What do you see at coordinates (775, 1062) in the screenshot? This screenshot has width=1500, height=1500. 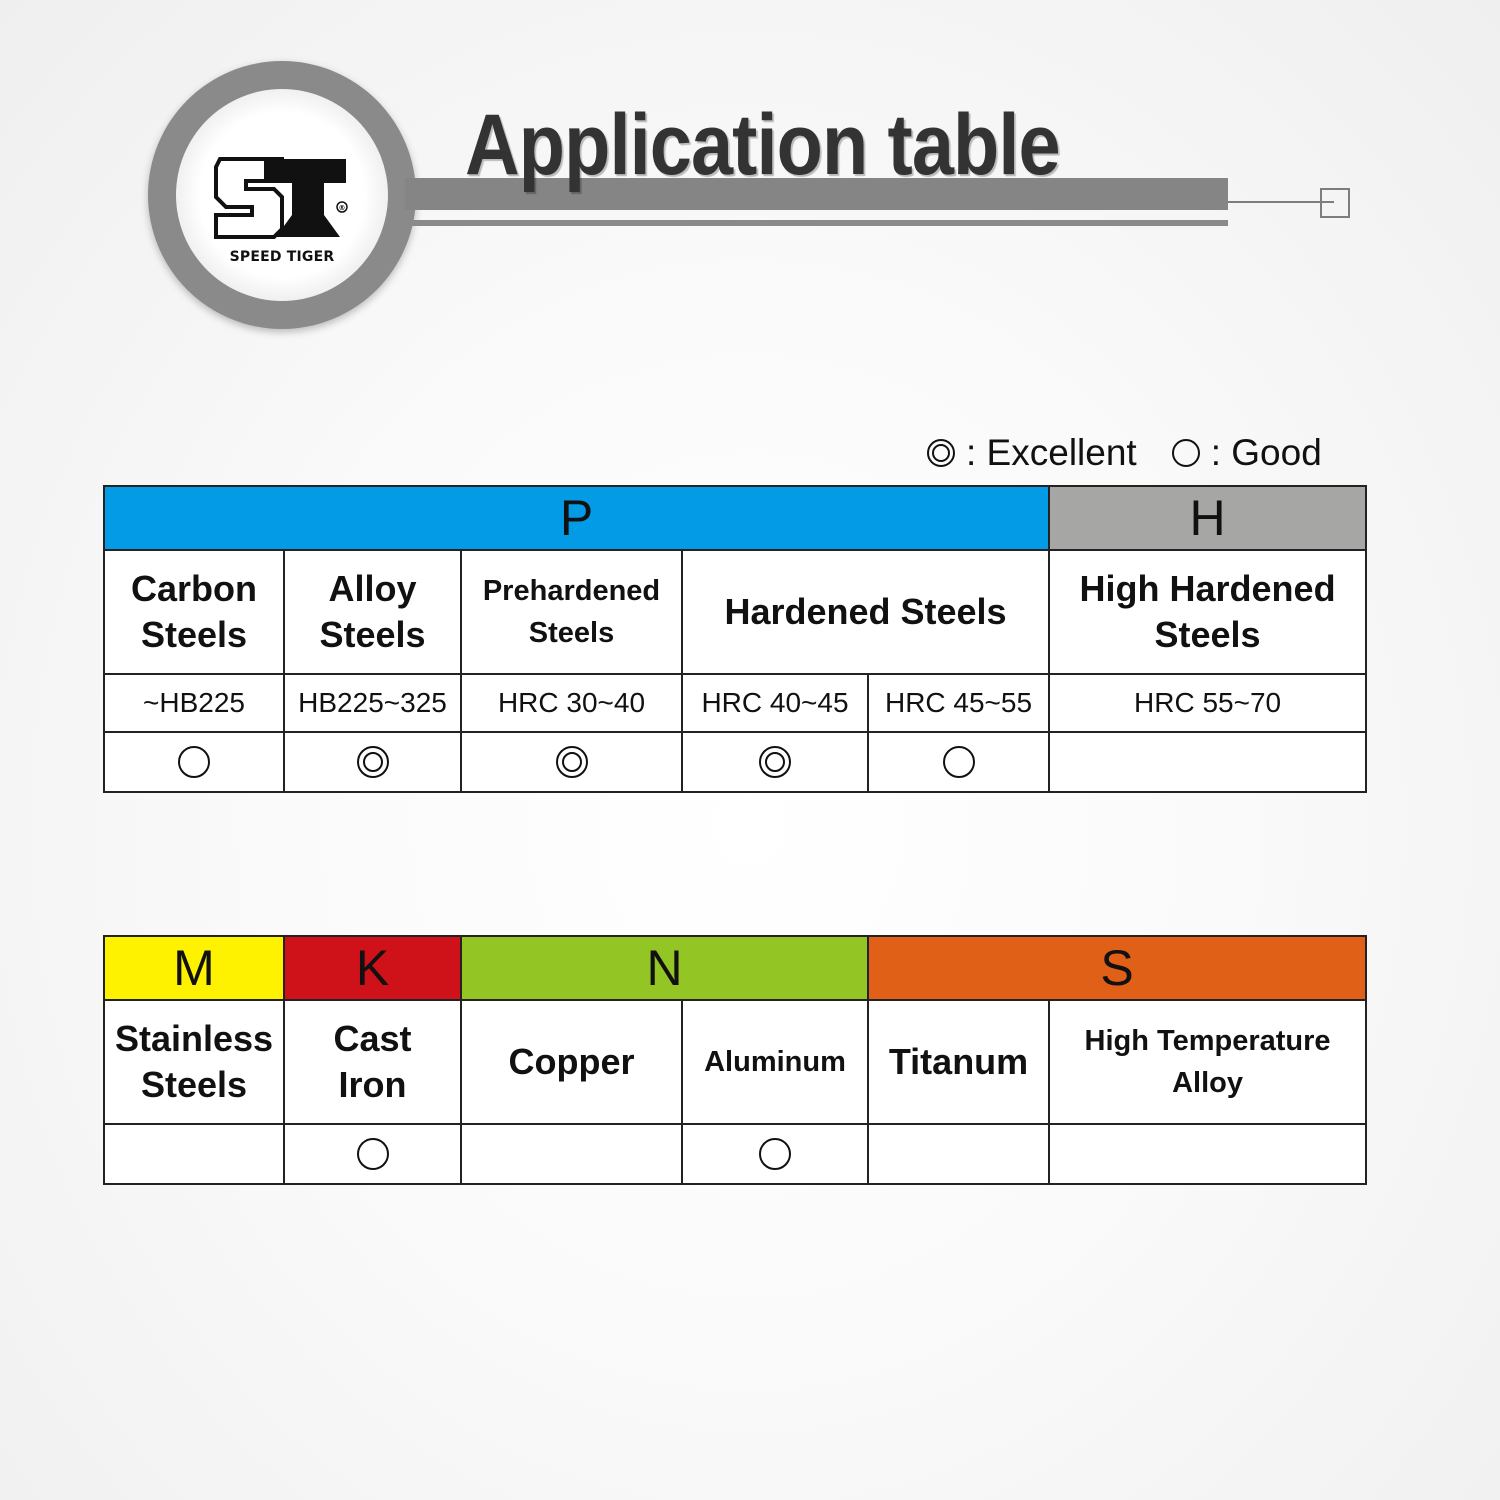 I see `material-aluminum: Aluminum` at bounding box center [775, 1062].